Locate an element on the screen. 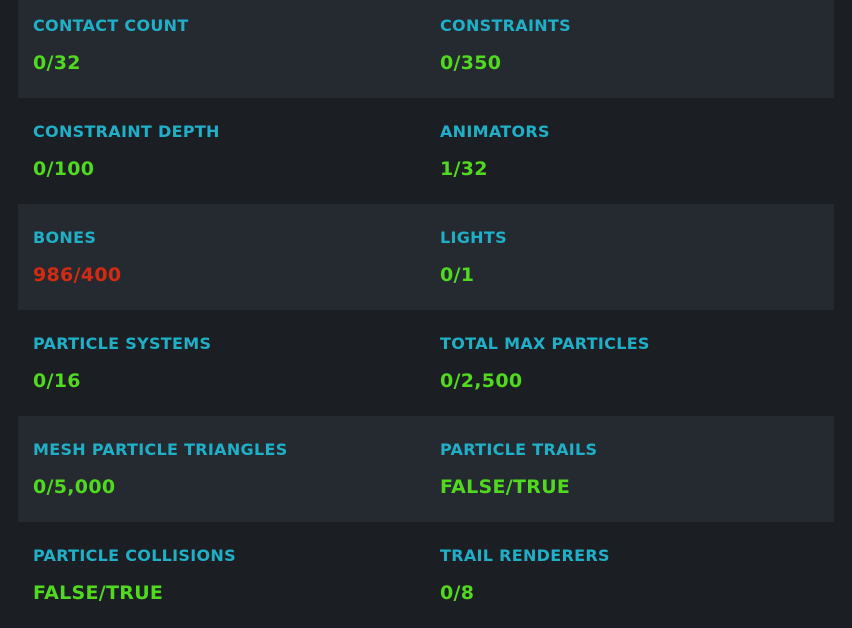 The height and width of the screenshot is (628, 852). stat-animators: ANIMATORS 1/32 is located at coordinates (630, 151).